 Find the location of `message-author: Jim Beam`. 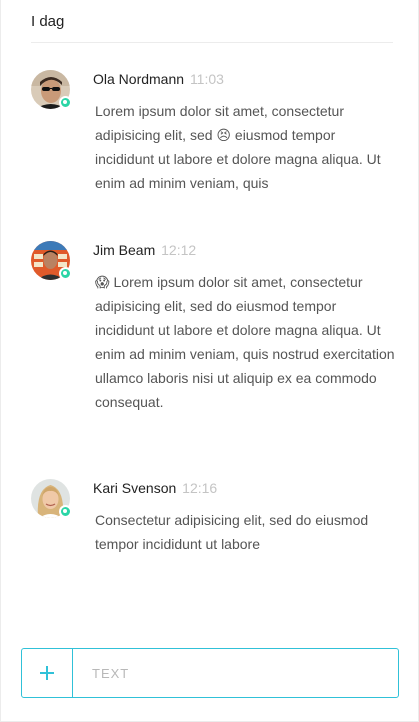

message-author: Jim Beam is located at coordinates (124, 250).